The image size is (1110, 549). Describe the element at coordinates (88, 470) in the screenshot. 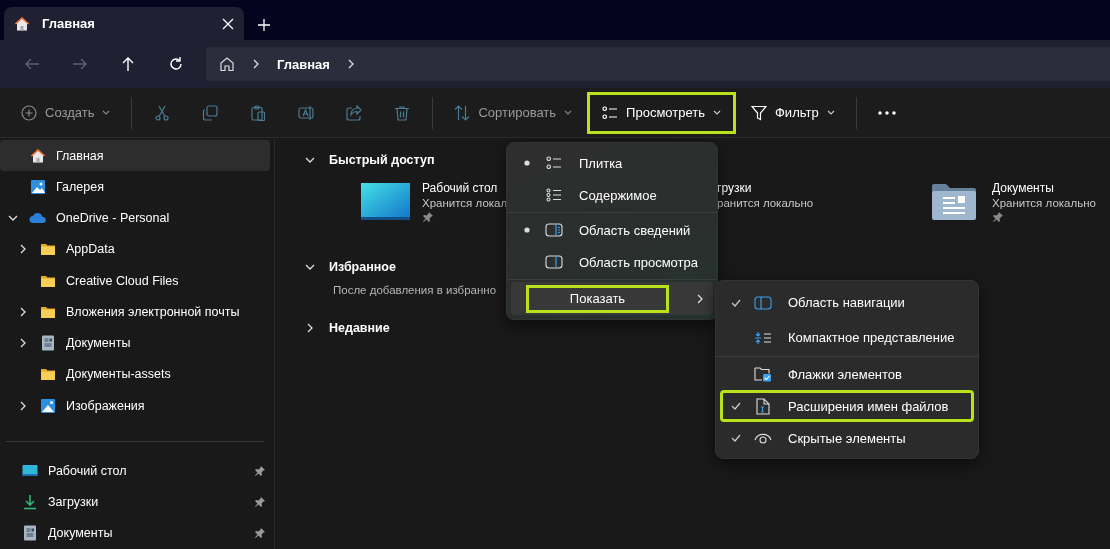

I see `sidebar-label: Рабочий стол` at that location.